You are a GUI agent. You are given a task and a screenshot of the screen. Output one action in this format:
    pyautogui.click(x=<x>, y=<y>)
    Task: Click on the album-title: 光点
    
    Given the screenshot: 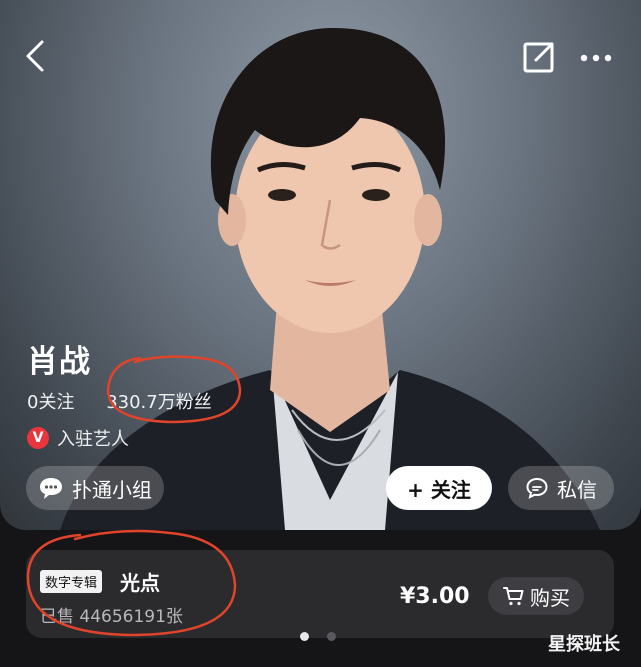 What is the action you would take?
    pyautogui.click(x=140, y=583)
    